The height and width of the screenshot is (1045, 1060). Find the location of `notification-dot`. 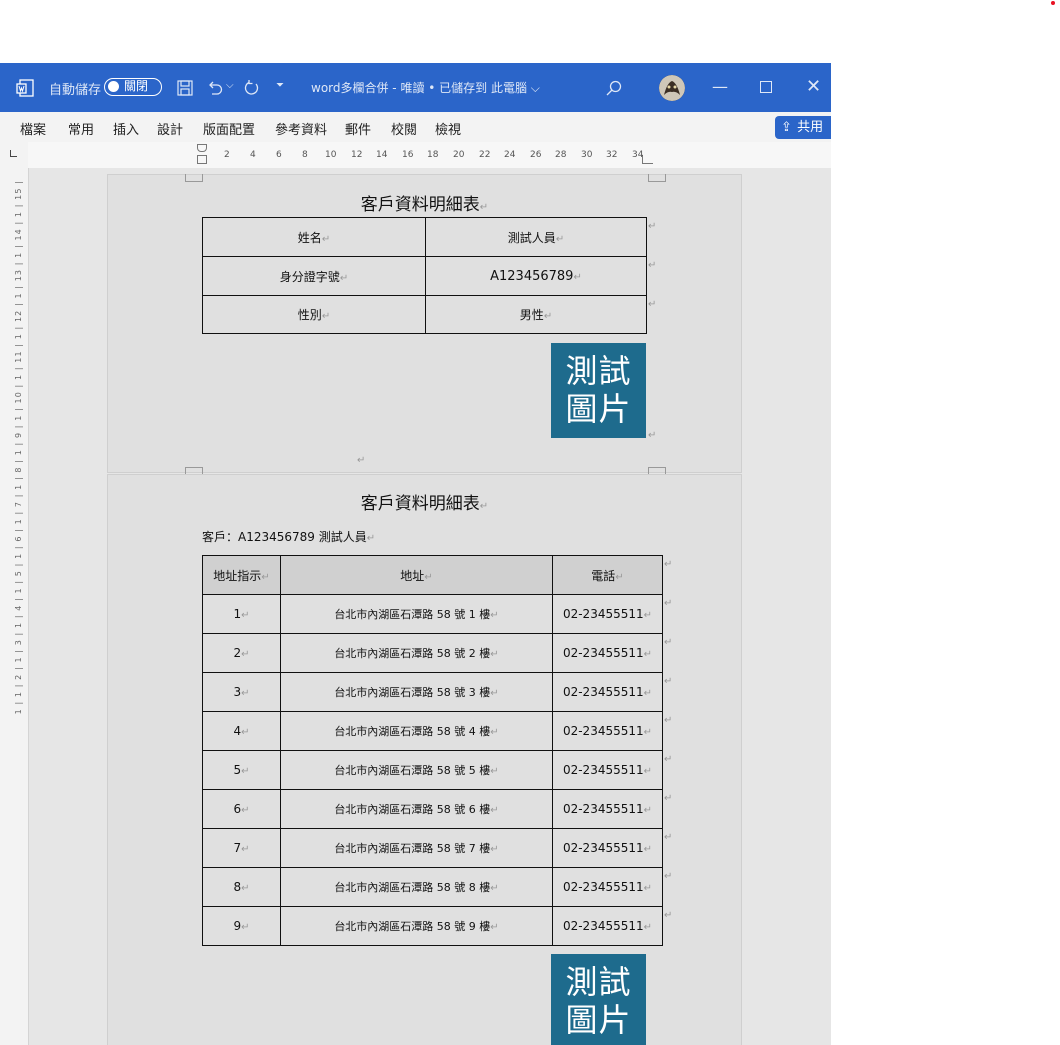

notification-dot is located at coordinates (1053, 3).